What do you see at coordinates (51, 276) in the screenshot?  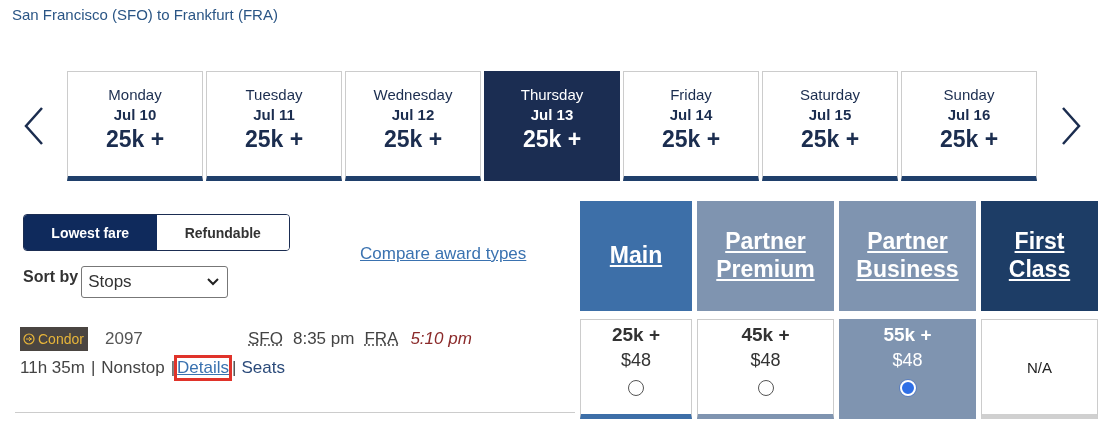 I see `sort-label: Sort by` at bounding box center [51, 276].